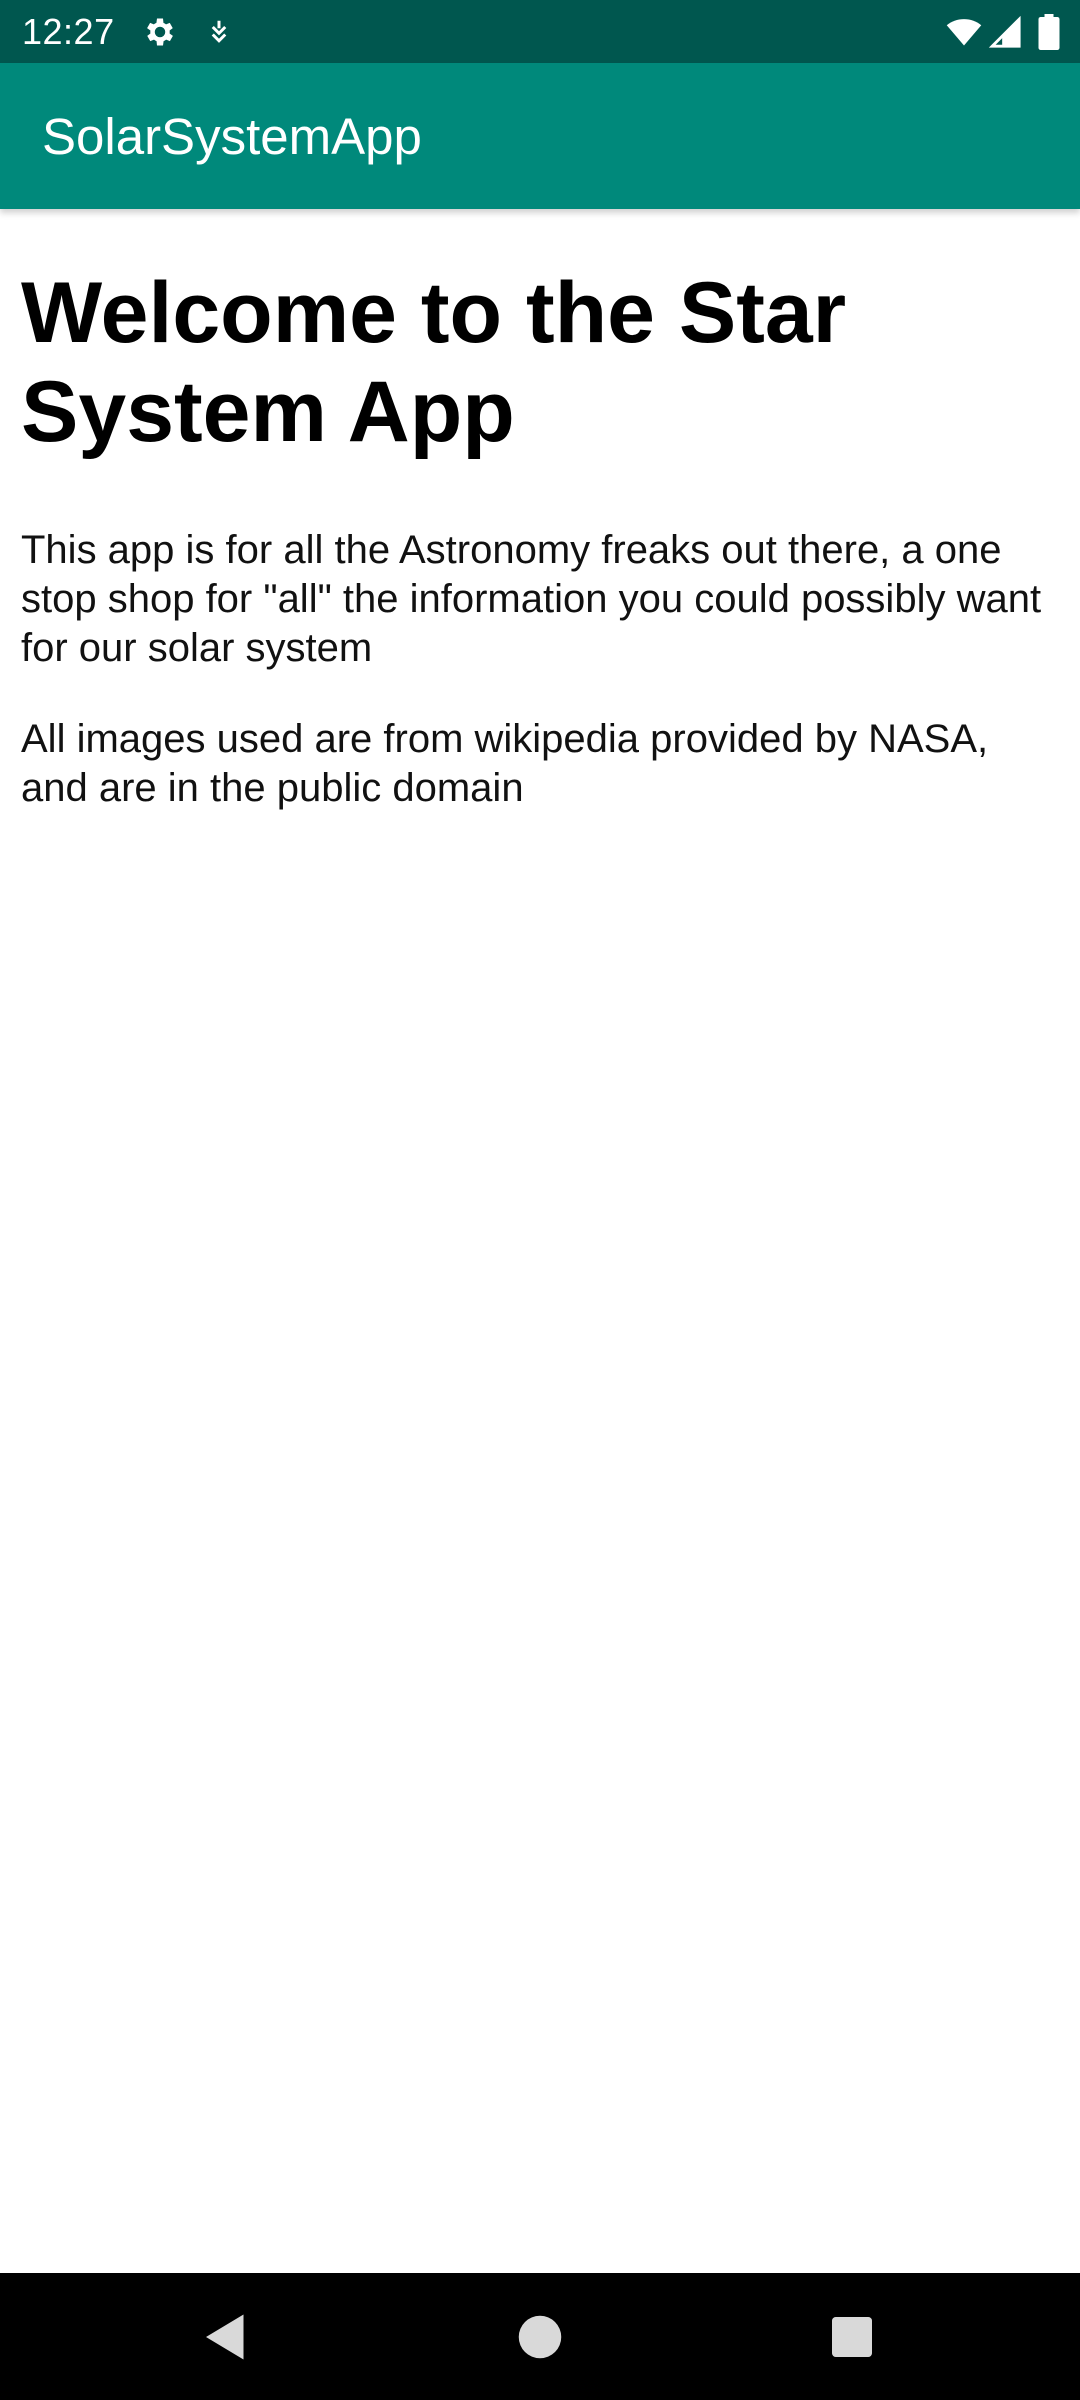 Image resolution: width=1080 pixels, height=2400 pixels. I want to click on status-bar: 12:27, so click(540, 31).